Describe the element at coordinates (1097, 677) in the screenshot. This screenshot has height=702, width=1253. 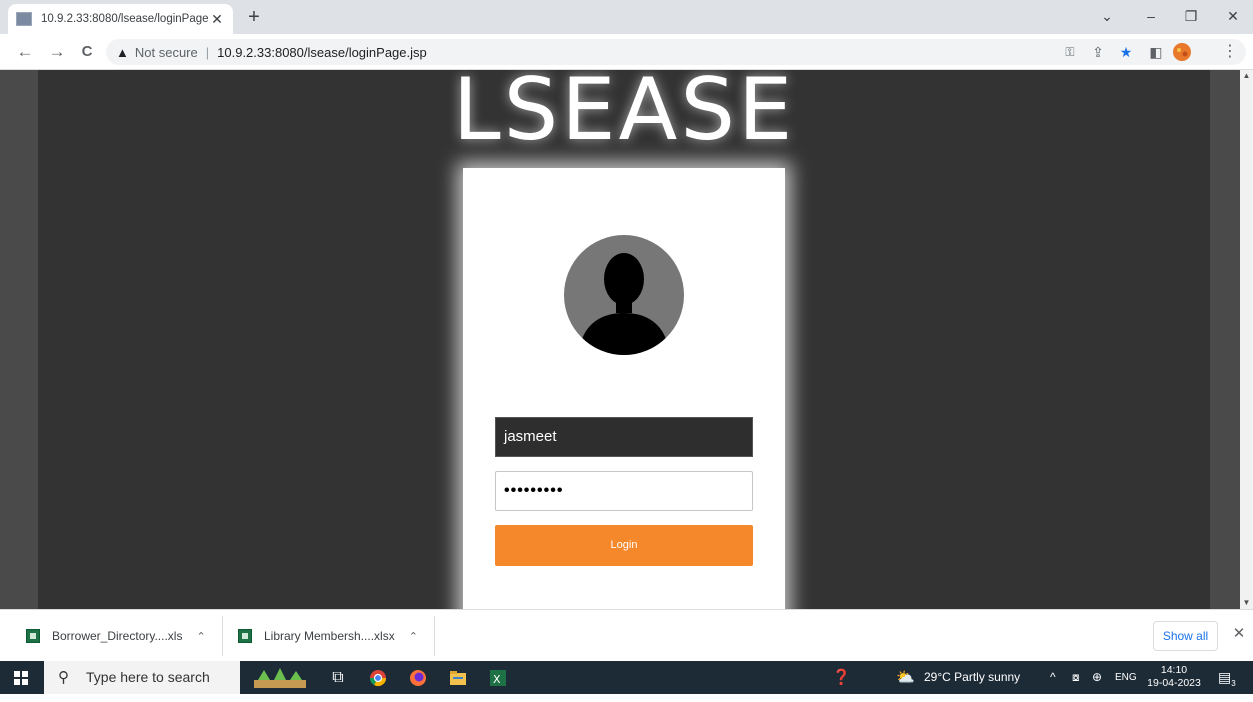
I see `network-icon: ⊕` at that location.